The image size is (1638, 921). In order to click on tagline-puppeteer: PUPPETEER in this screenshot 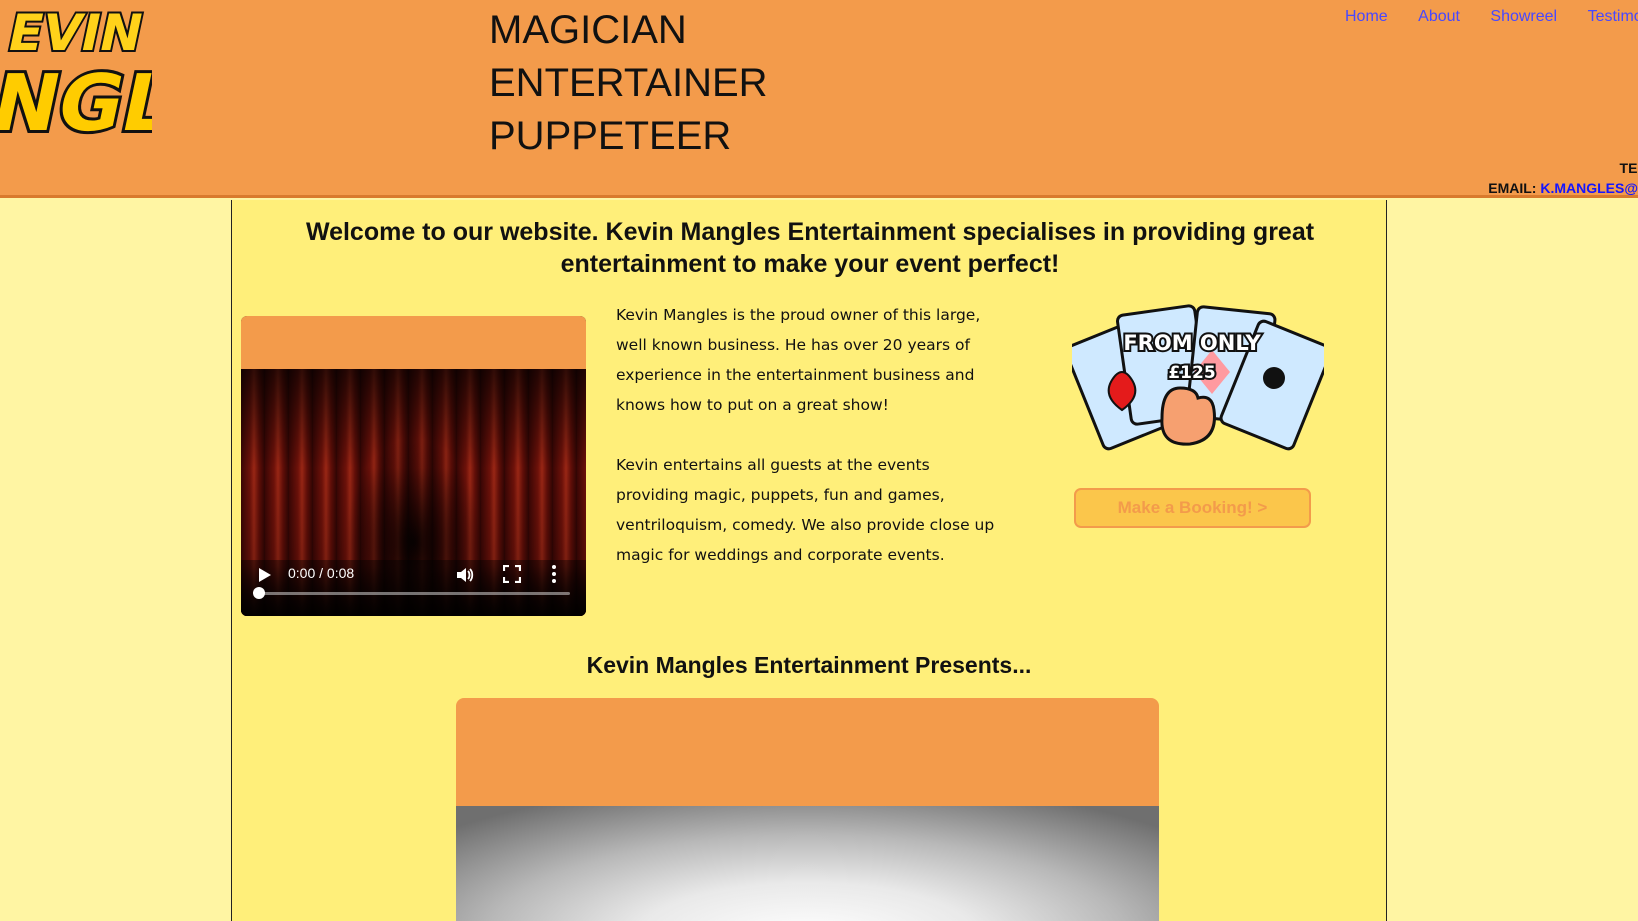, I will do `click(610, 136)`.